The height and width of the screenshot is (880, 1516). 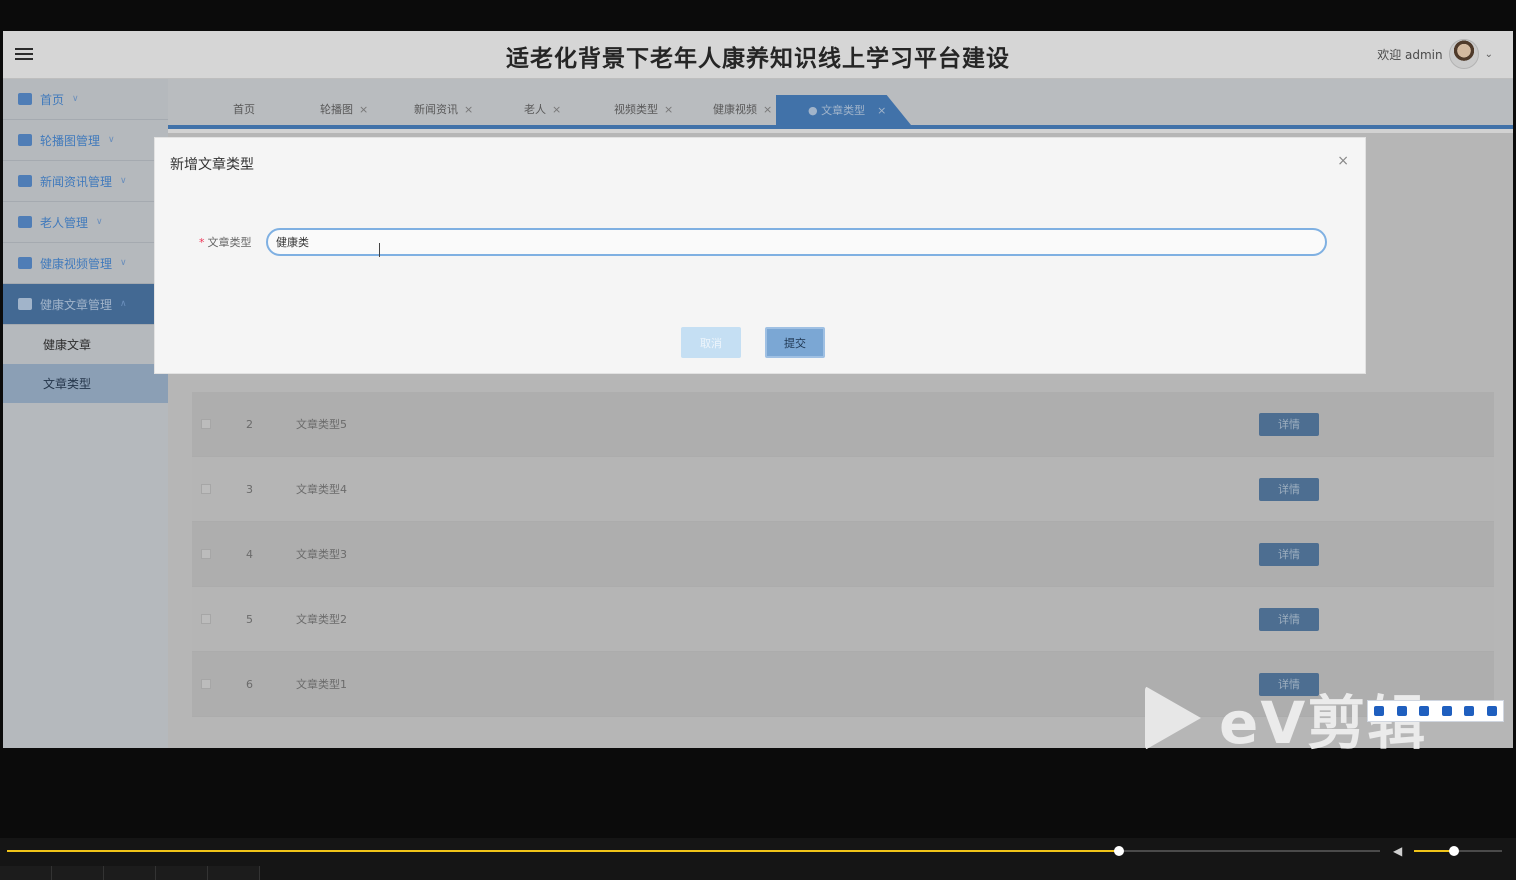 I want to click on progress-fill, so click(x=563, y=851).